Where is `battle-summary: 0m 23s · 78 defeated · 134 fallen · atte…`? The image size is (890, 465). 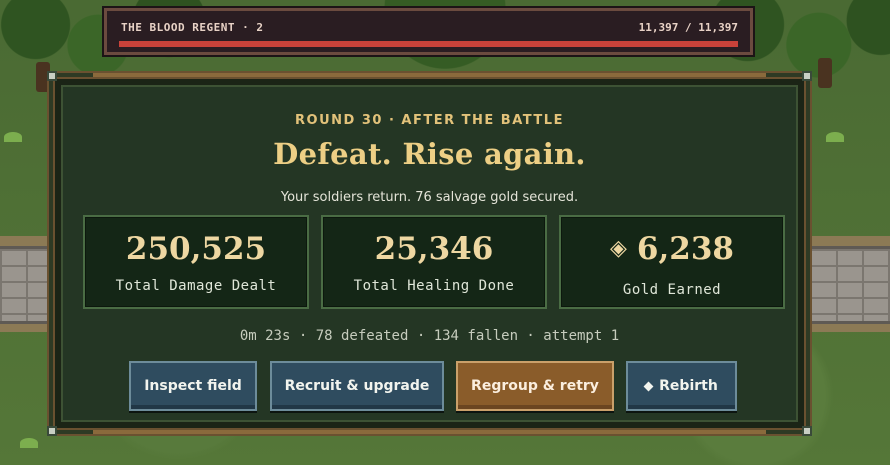
battle-summary: 0m 23s · 78 defeated · 134 fallen · atte… is located at coordinates (429, 336).